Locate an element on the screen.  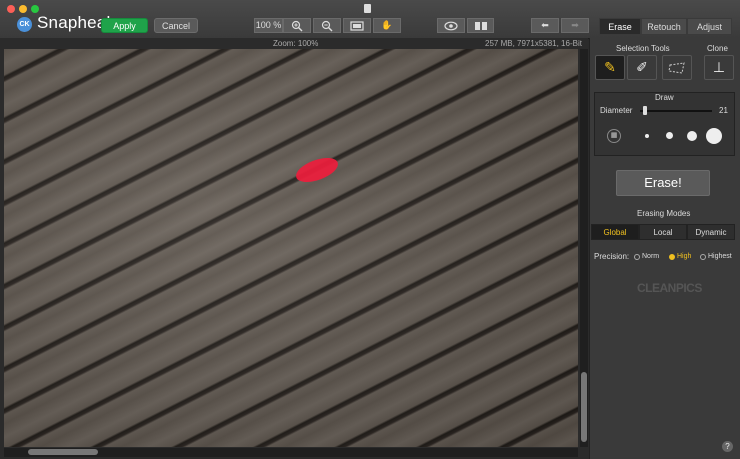
stamp-icon: ⊥ is located at coordinates (719, 67).